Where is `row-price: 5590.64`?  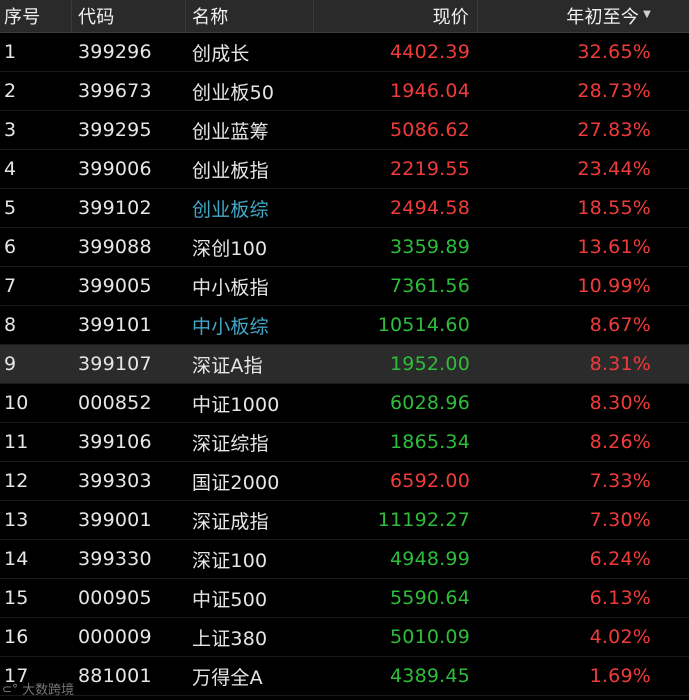 row-price: 5590.64 is located at coordinates (430, 598).